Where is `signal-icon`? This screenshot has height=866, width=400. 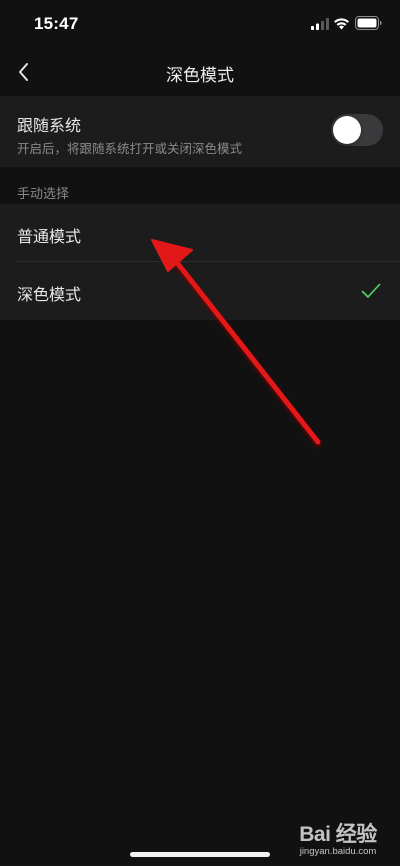
signal-icon is located at coordinates (320, 24).